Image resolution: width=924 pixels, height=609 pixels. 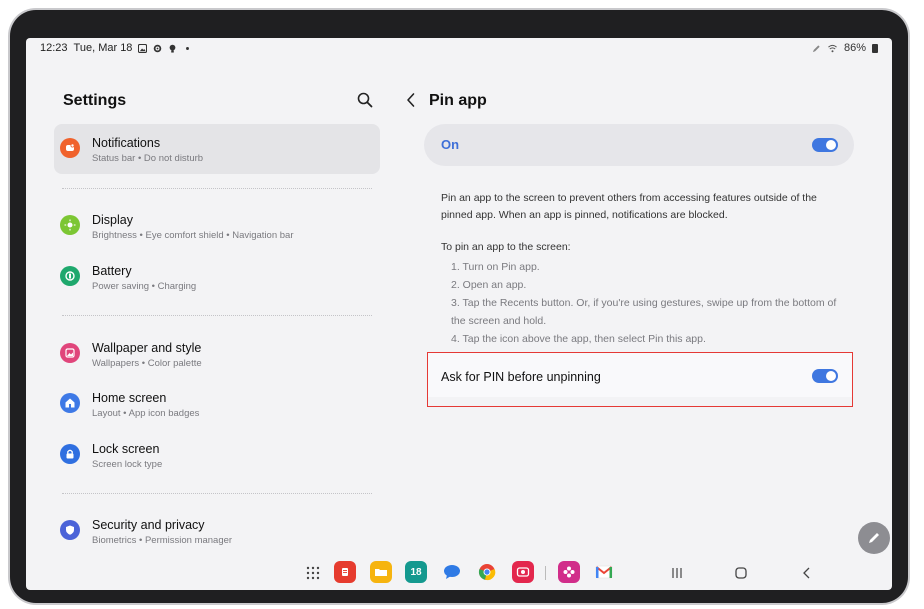 What do you see at coordinates (521, 377) in the screenshot?
I see `ask-pin-label: Ask for PIN before unpinning` at bounding box center [521, 377].